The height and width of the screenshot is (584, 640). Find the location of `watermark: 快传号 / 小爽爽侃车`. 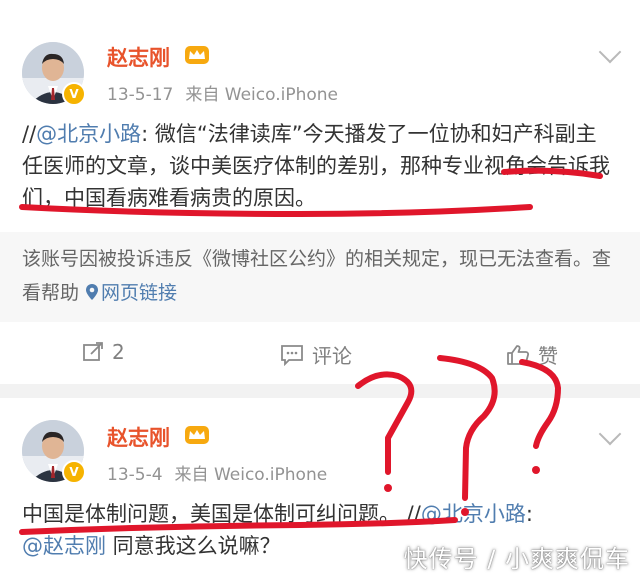

watermark: 快传号 / 小爽爽侃车 is located at coordinates (516, 559).